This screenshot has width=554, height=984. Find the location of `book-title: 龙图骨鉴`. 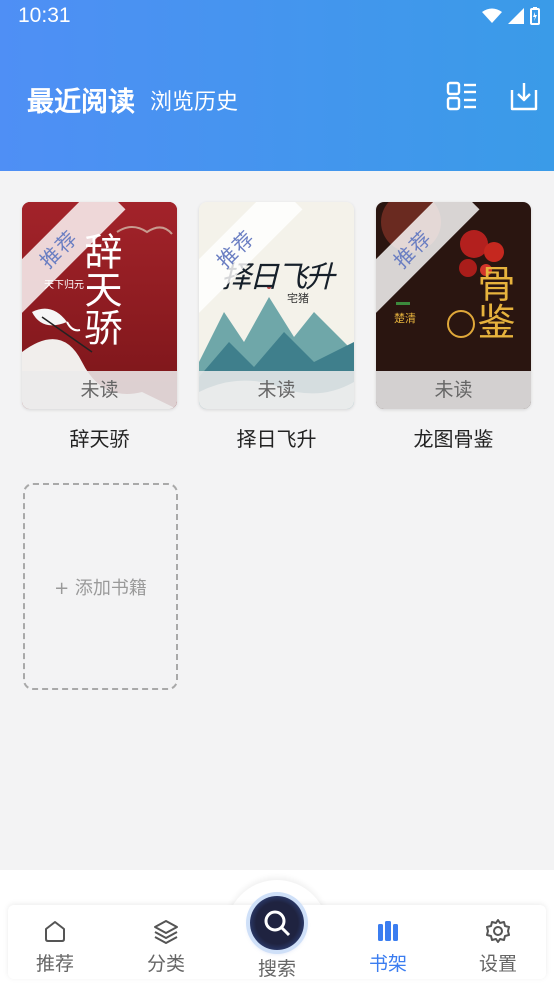

book-title: 龙图骨鉴 is located at coordinates (453, 437).